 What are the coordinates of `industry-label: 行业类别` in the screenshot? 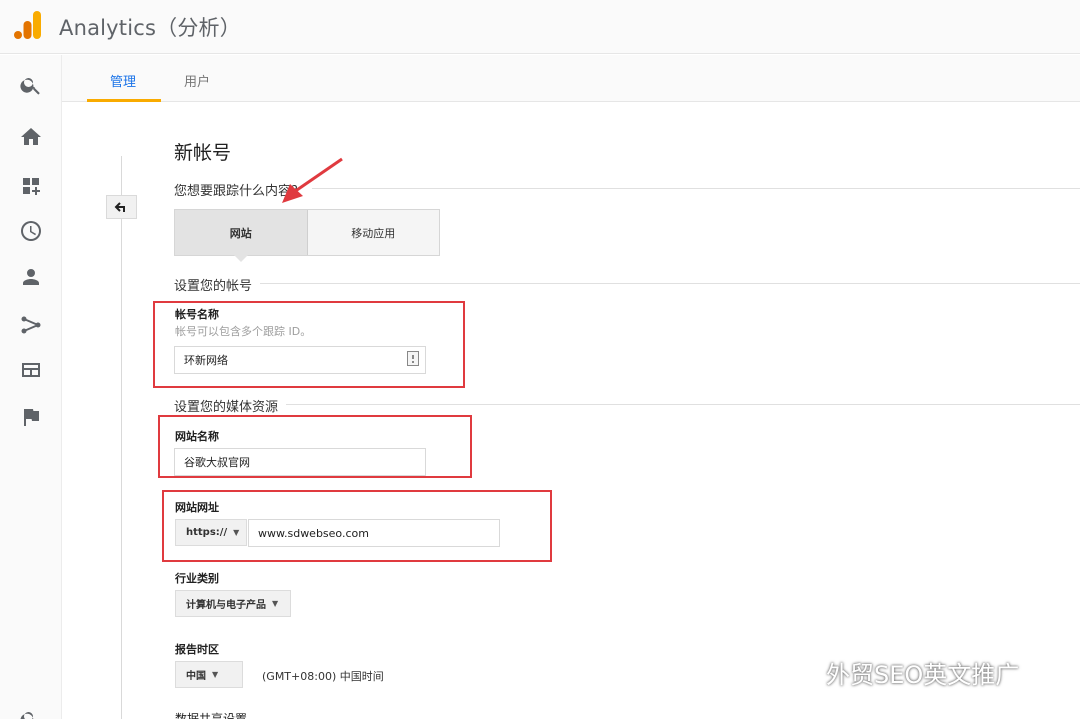 It's located at (197, 578).